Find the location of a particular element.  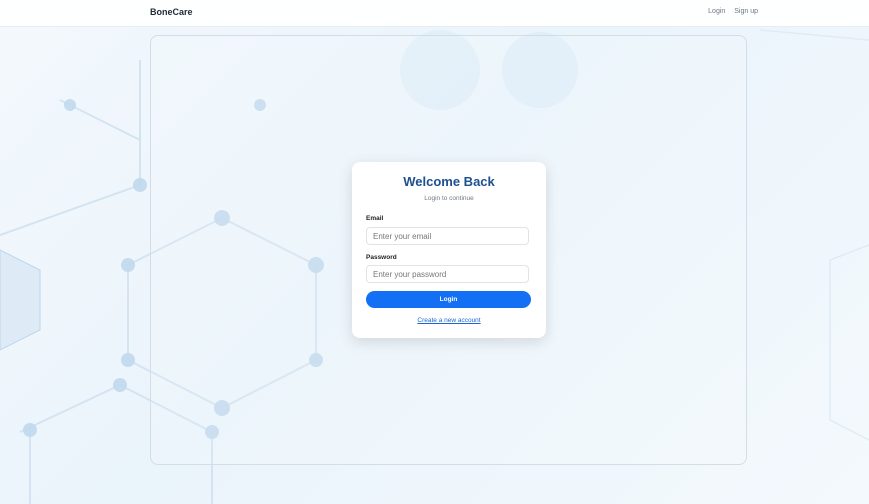

password-label: Password is located at coordinates (381, 257).